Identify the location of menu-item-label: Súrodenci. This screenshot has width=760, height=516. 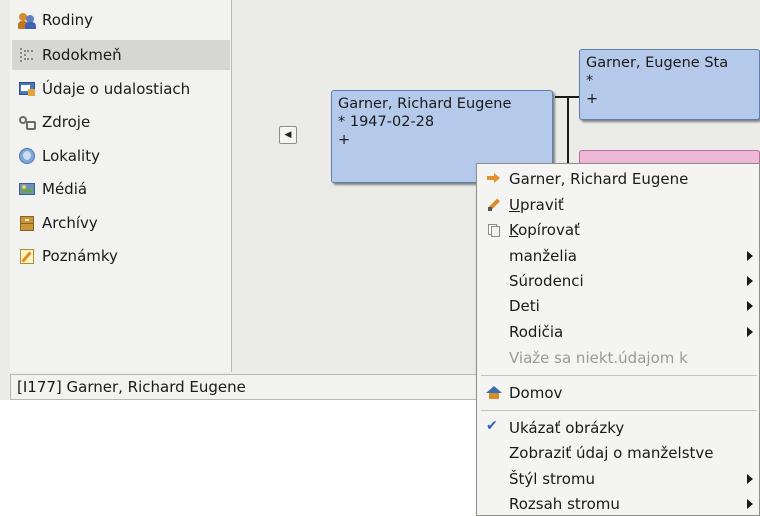
(546, 280).